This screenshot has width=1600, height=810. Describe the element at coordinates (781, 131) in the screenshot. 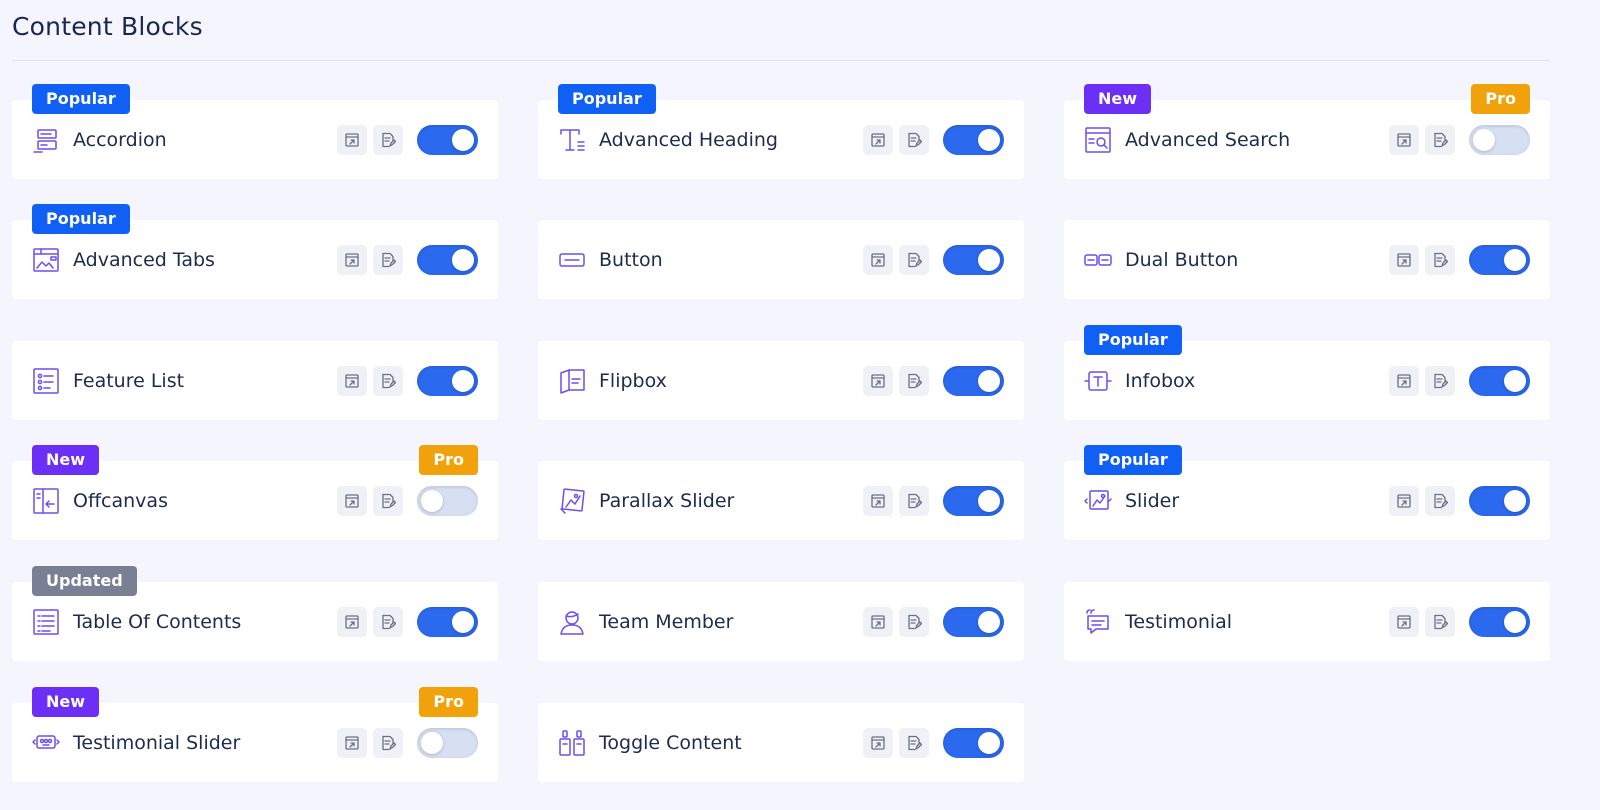

I see `block-card-advanced-heading: Advanced Heading Popular` at that location.